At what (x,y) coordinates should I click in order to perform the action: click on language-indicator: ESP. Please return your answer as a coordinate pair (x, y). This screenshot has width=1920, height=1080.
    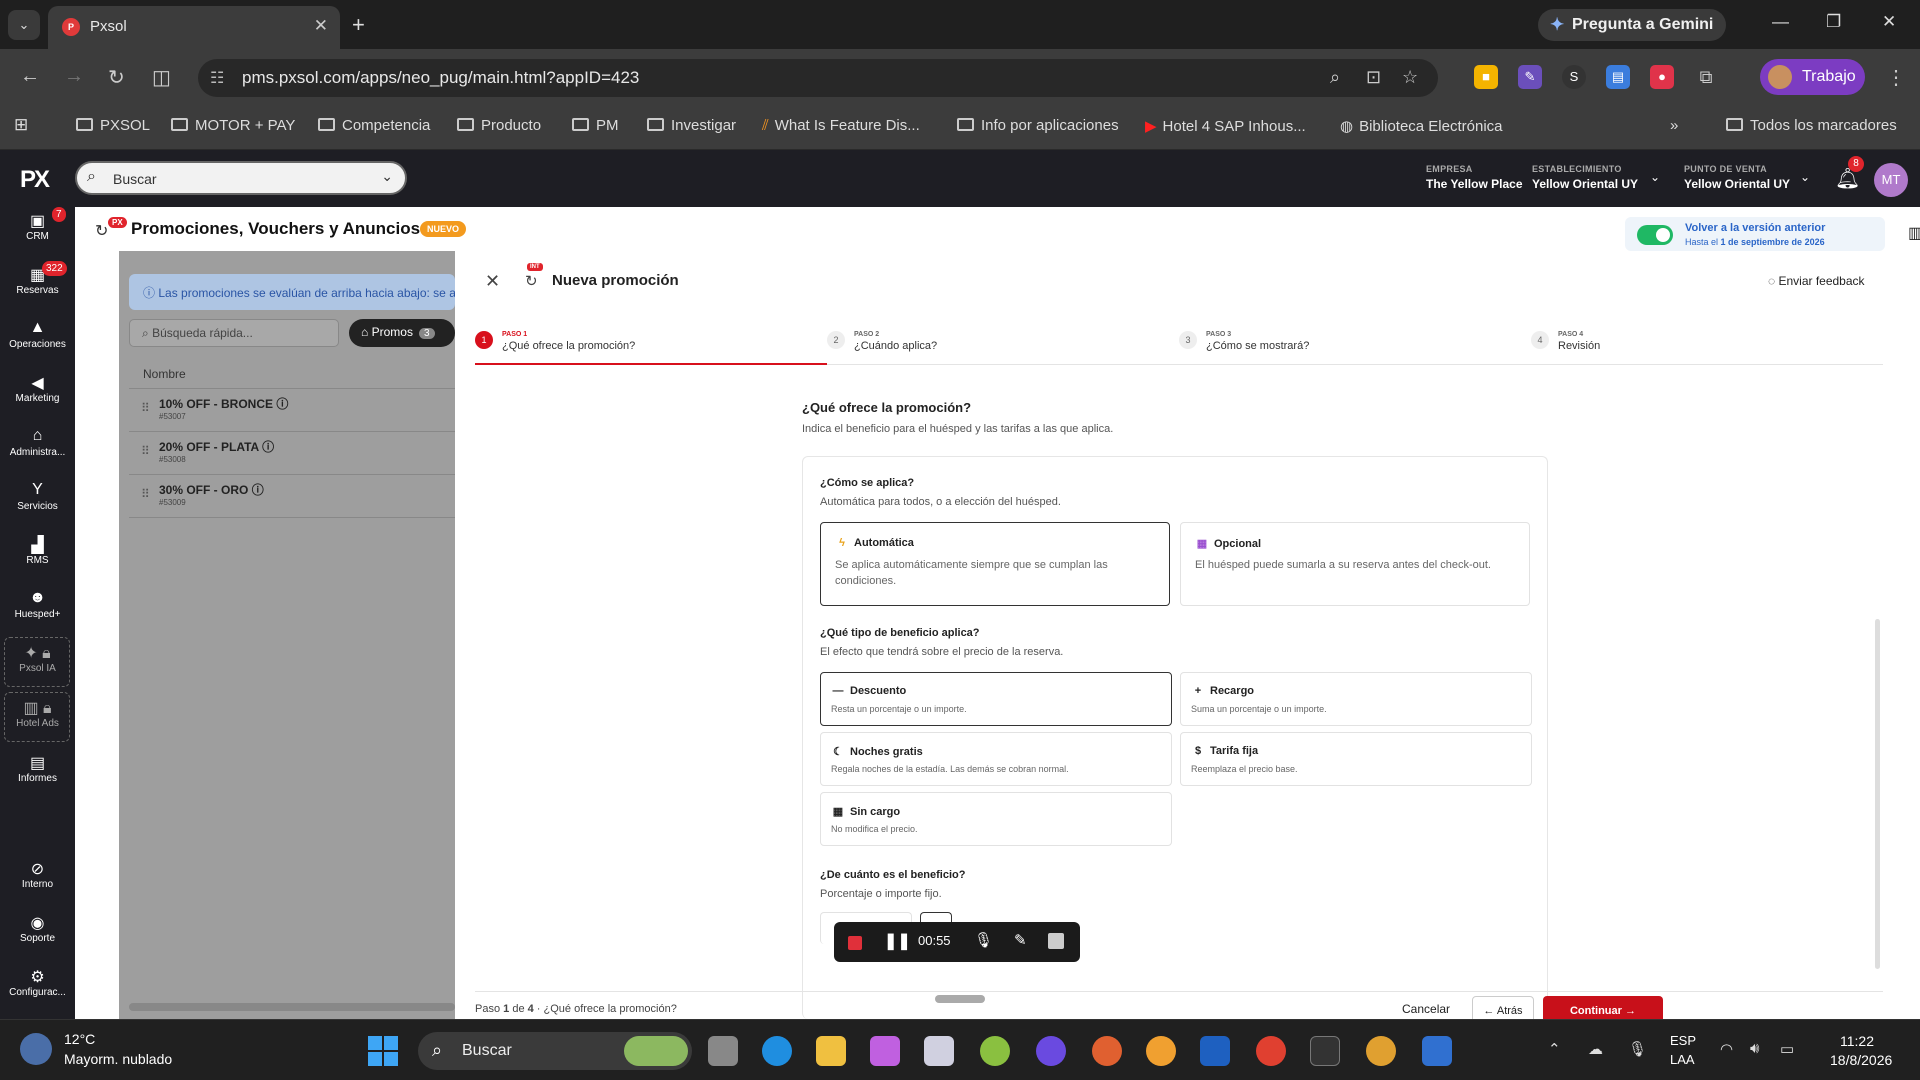
    Looking at the image, I should click on (1683, 1040).